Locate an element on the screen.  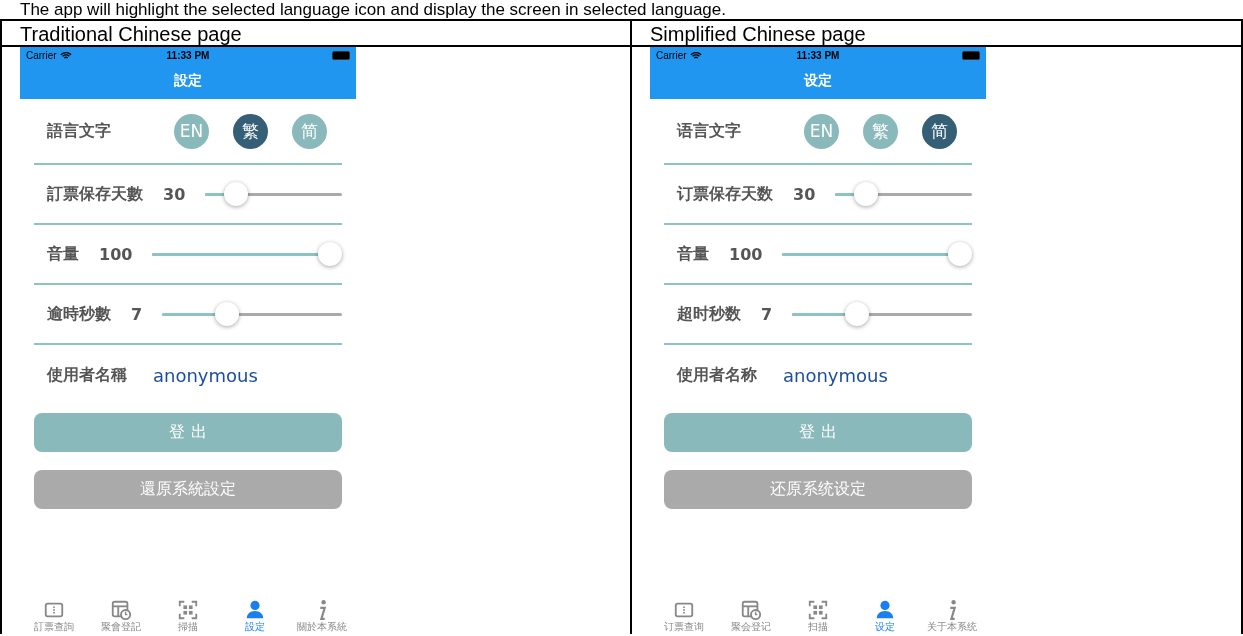
tab-bar-item: 扫描 is located at coordinates (817, 616).